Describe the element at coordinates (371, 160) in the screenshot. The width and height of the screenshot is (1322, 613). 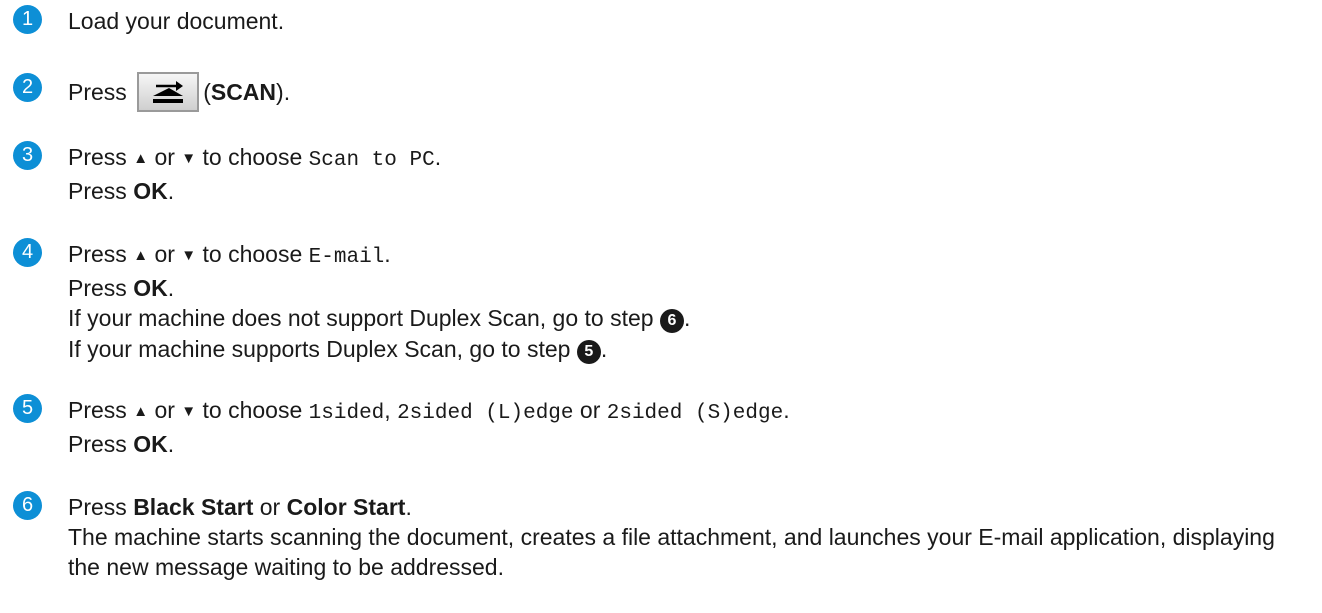
I see `menu-option: Scan to PC` at that location.